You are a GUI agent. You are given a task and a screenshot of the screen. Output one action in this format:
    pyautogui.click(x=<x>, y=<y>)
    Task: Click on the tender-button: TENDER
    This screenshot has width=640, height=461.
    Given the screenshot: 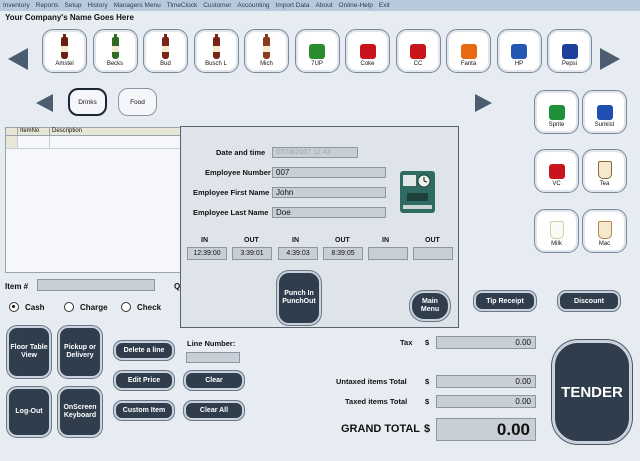 What is the action you would take?
    pyautogui.click(x=592, y=392)
    